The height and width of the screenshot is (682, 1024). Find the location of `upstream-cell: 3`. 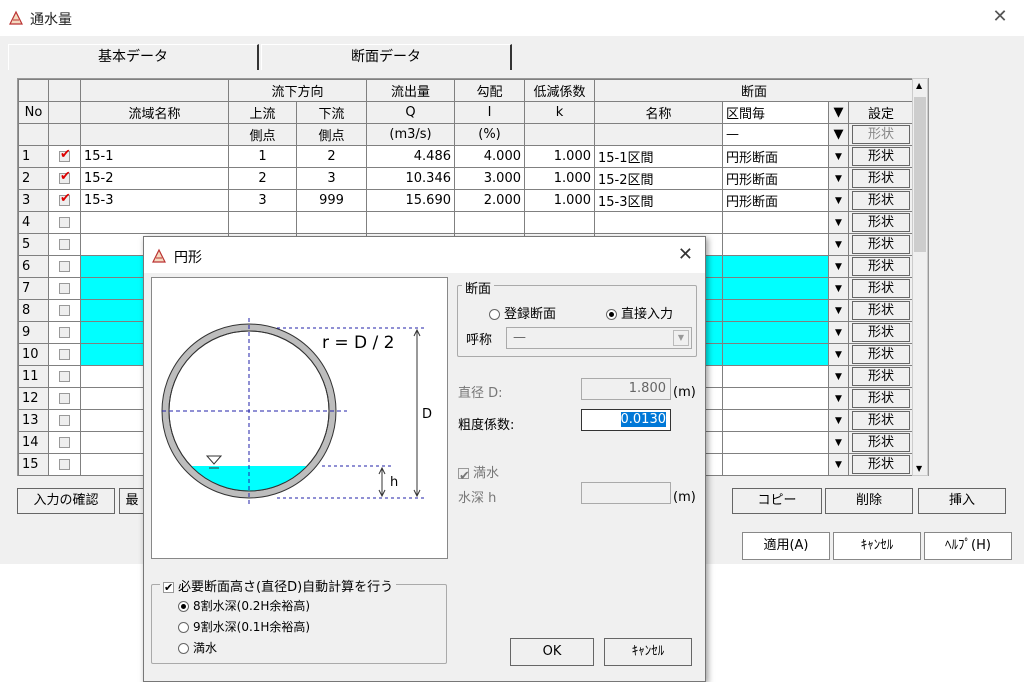

upstream-cell: 3 is located at coordinates (262, 200).